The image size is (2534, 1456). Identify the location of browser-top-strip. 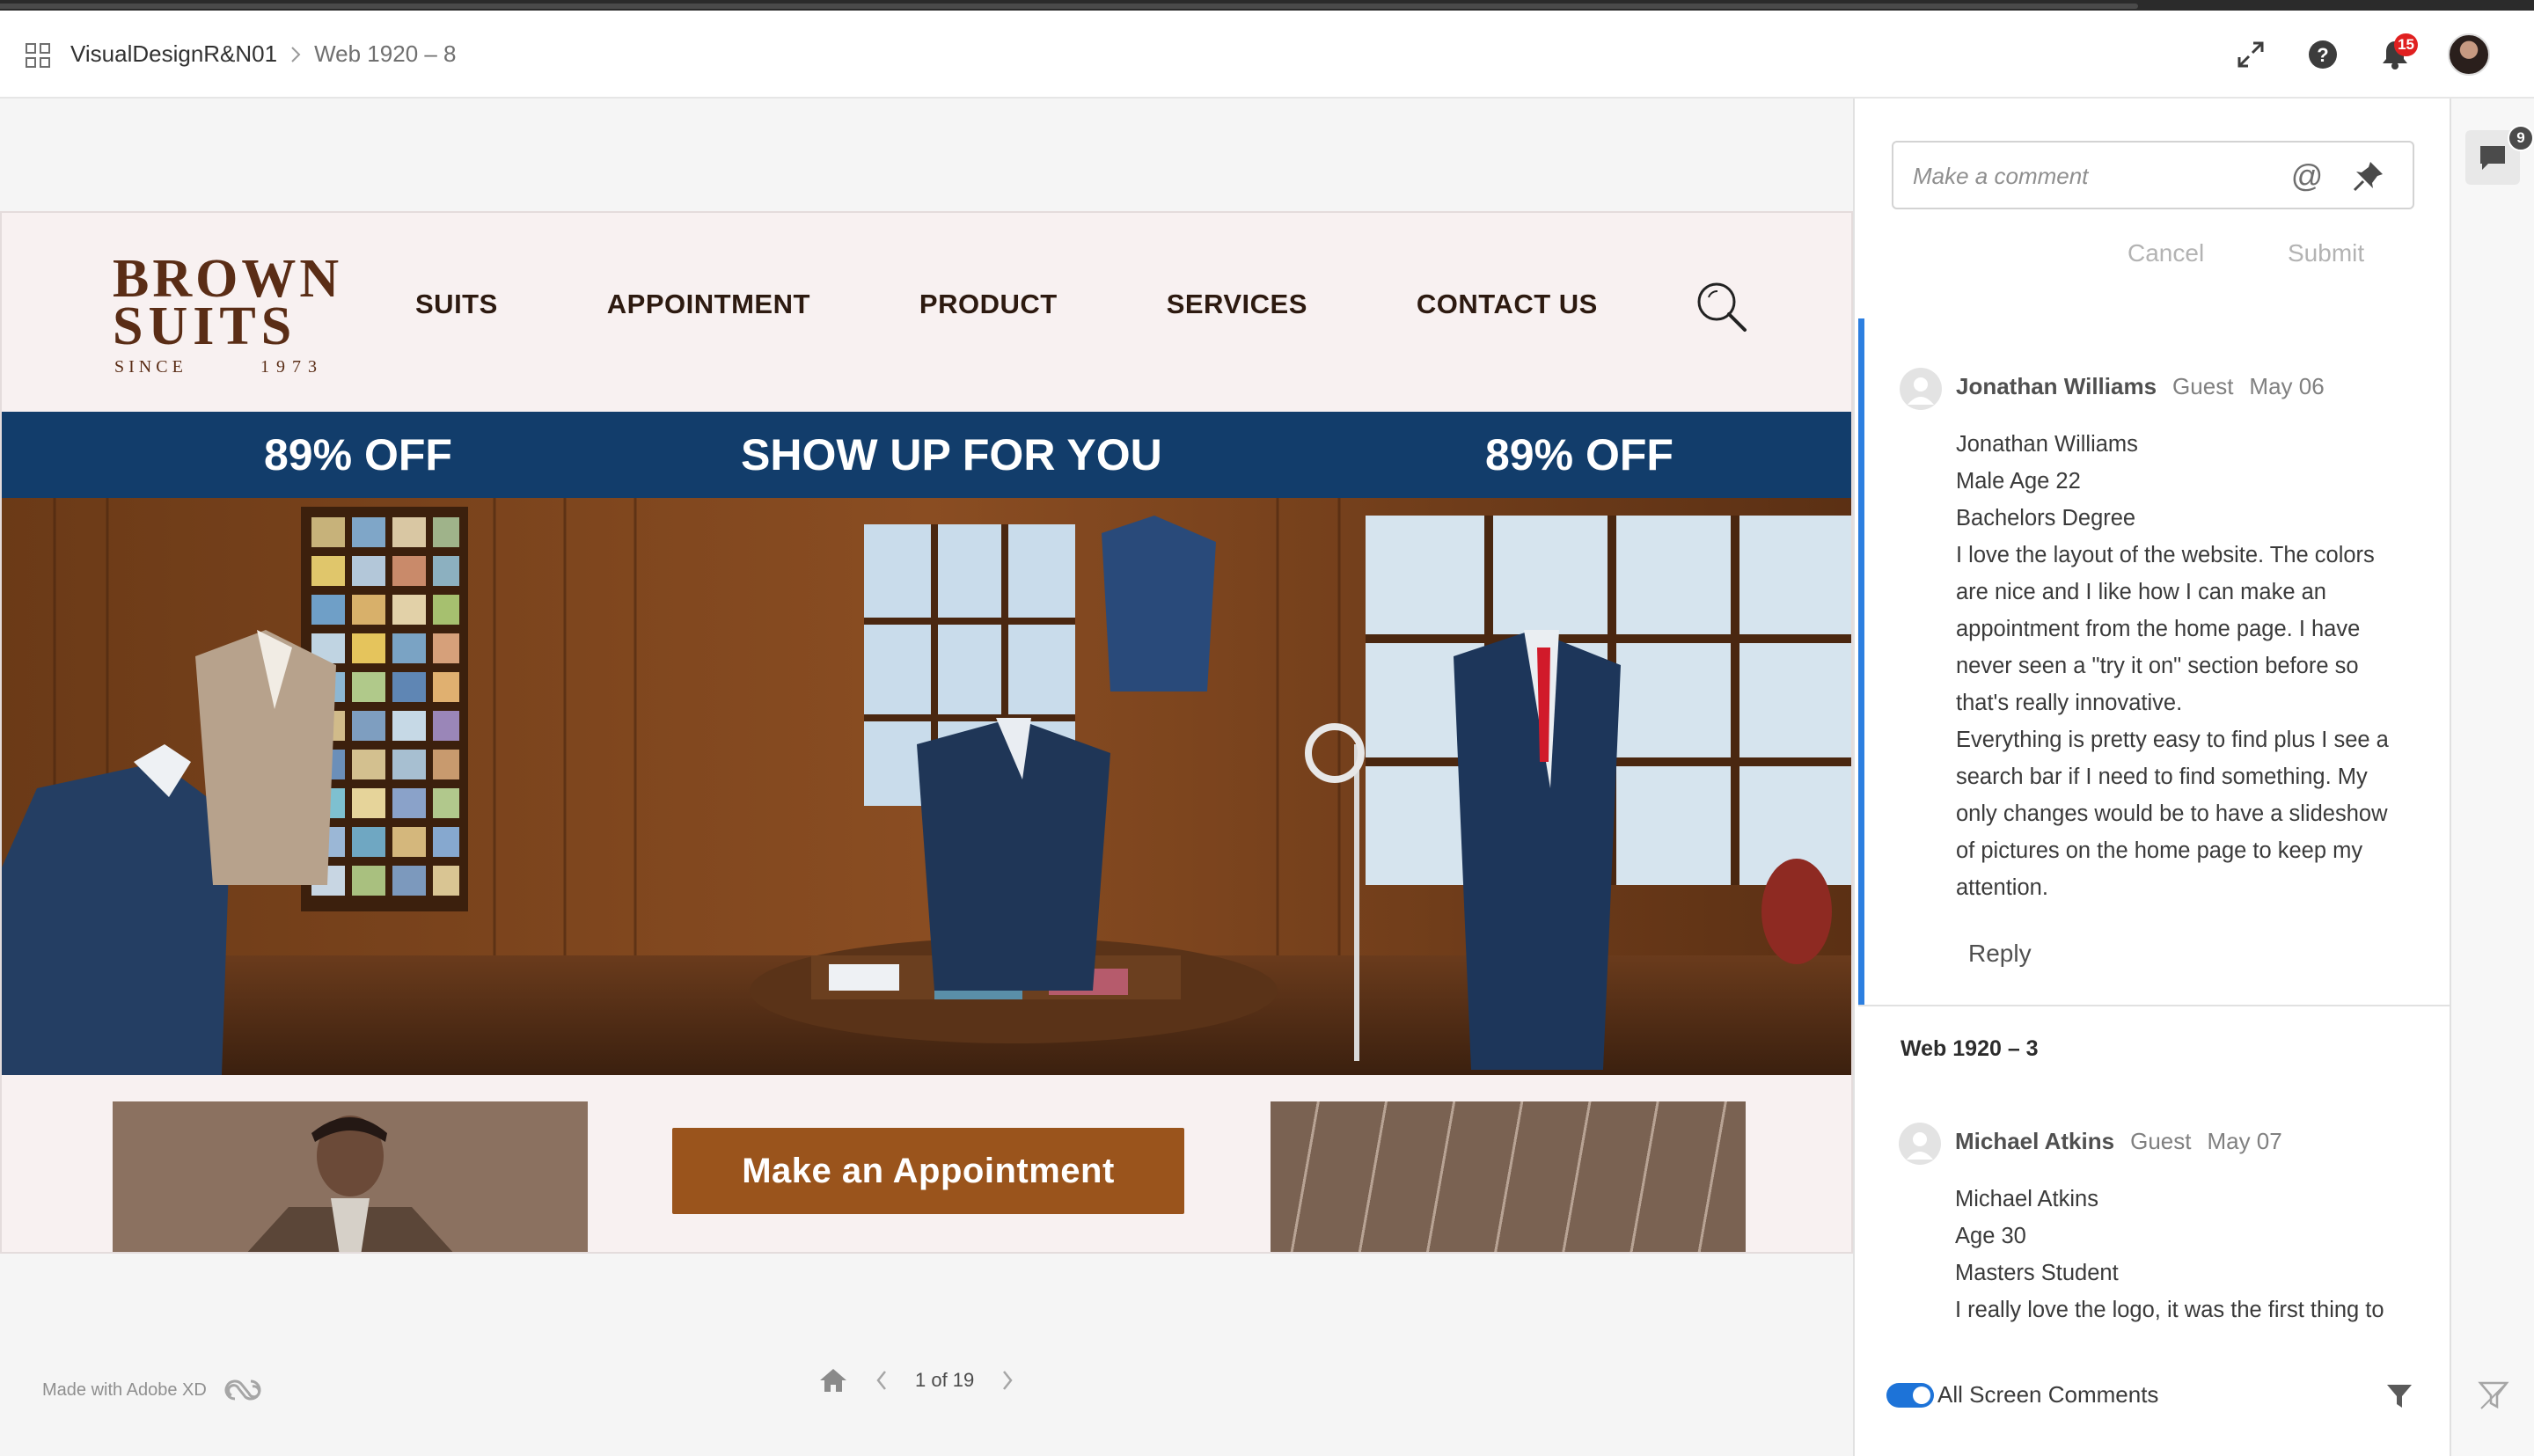
(1267, 5).